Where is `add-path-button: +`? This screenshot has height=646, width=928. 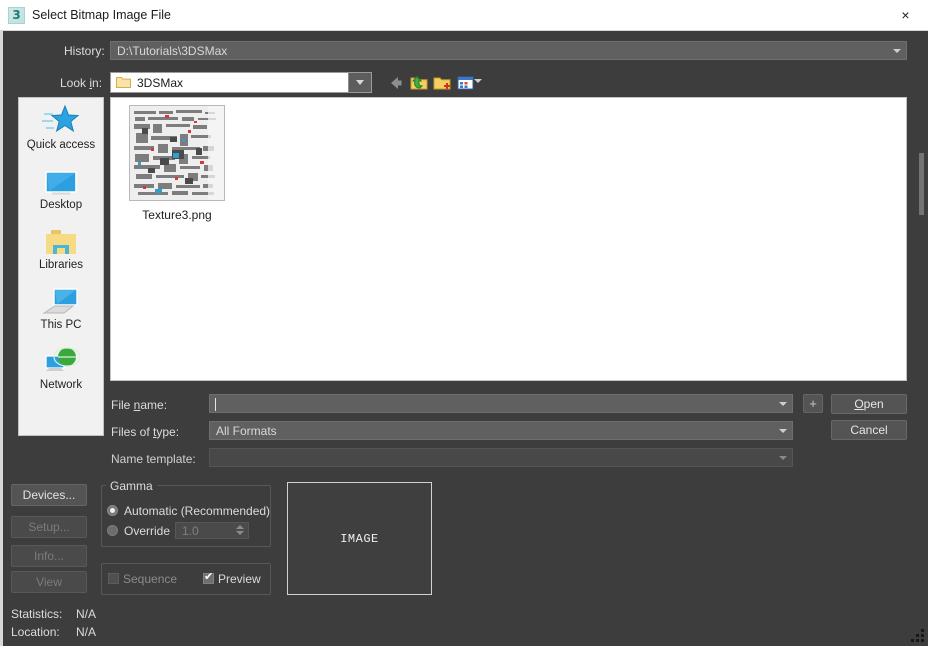
add-path-button: + is located at coordinates (813, 403).